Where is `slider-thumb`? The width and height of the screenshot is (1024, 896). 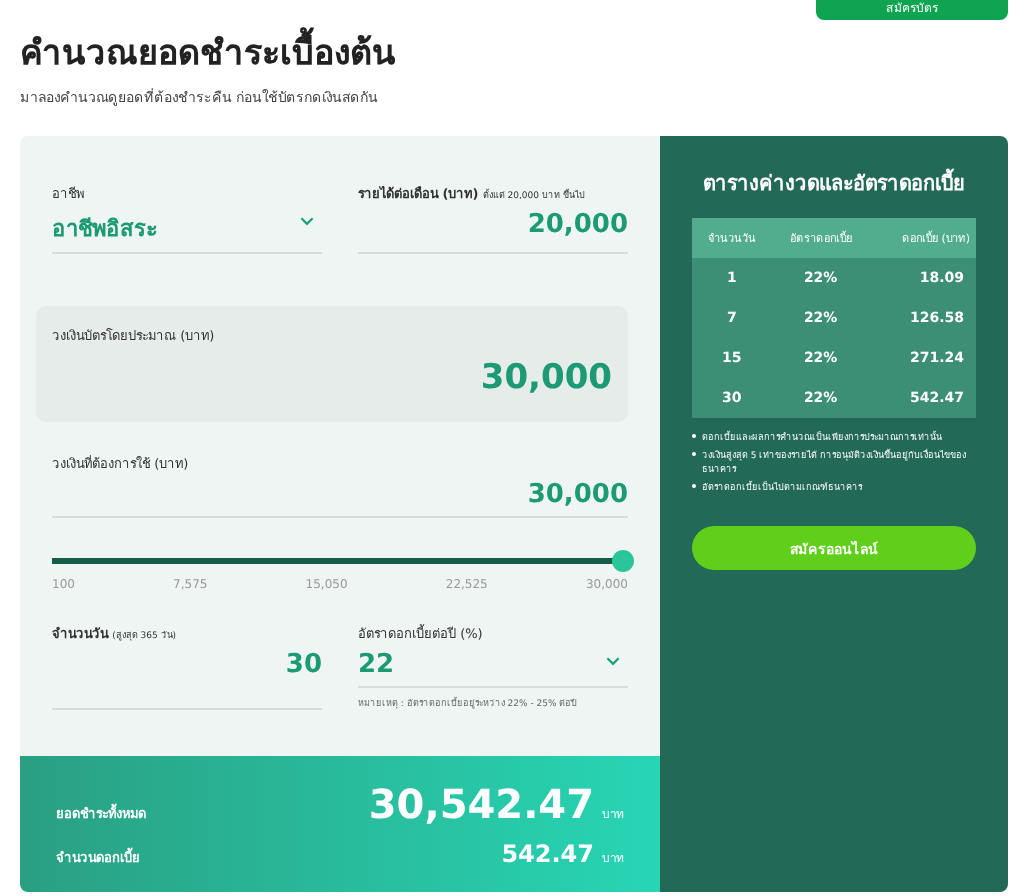
slider-thumb is located at coordinates (623, 560).